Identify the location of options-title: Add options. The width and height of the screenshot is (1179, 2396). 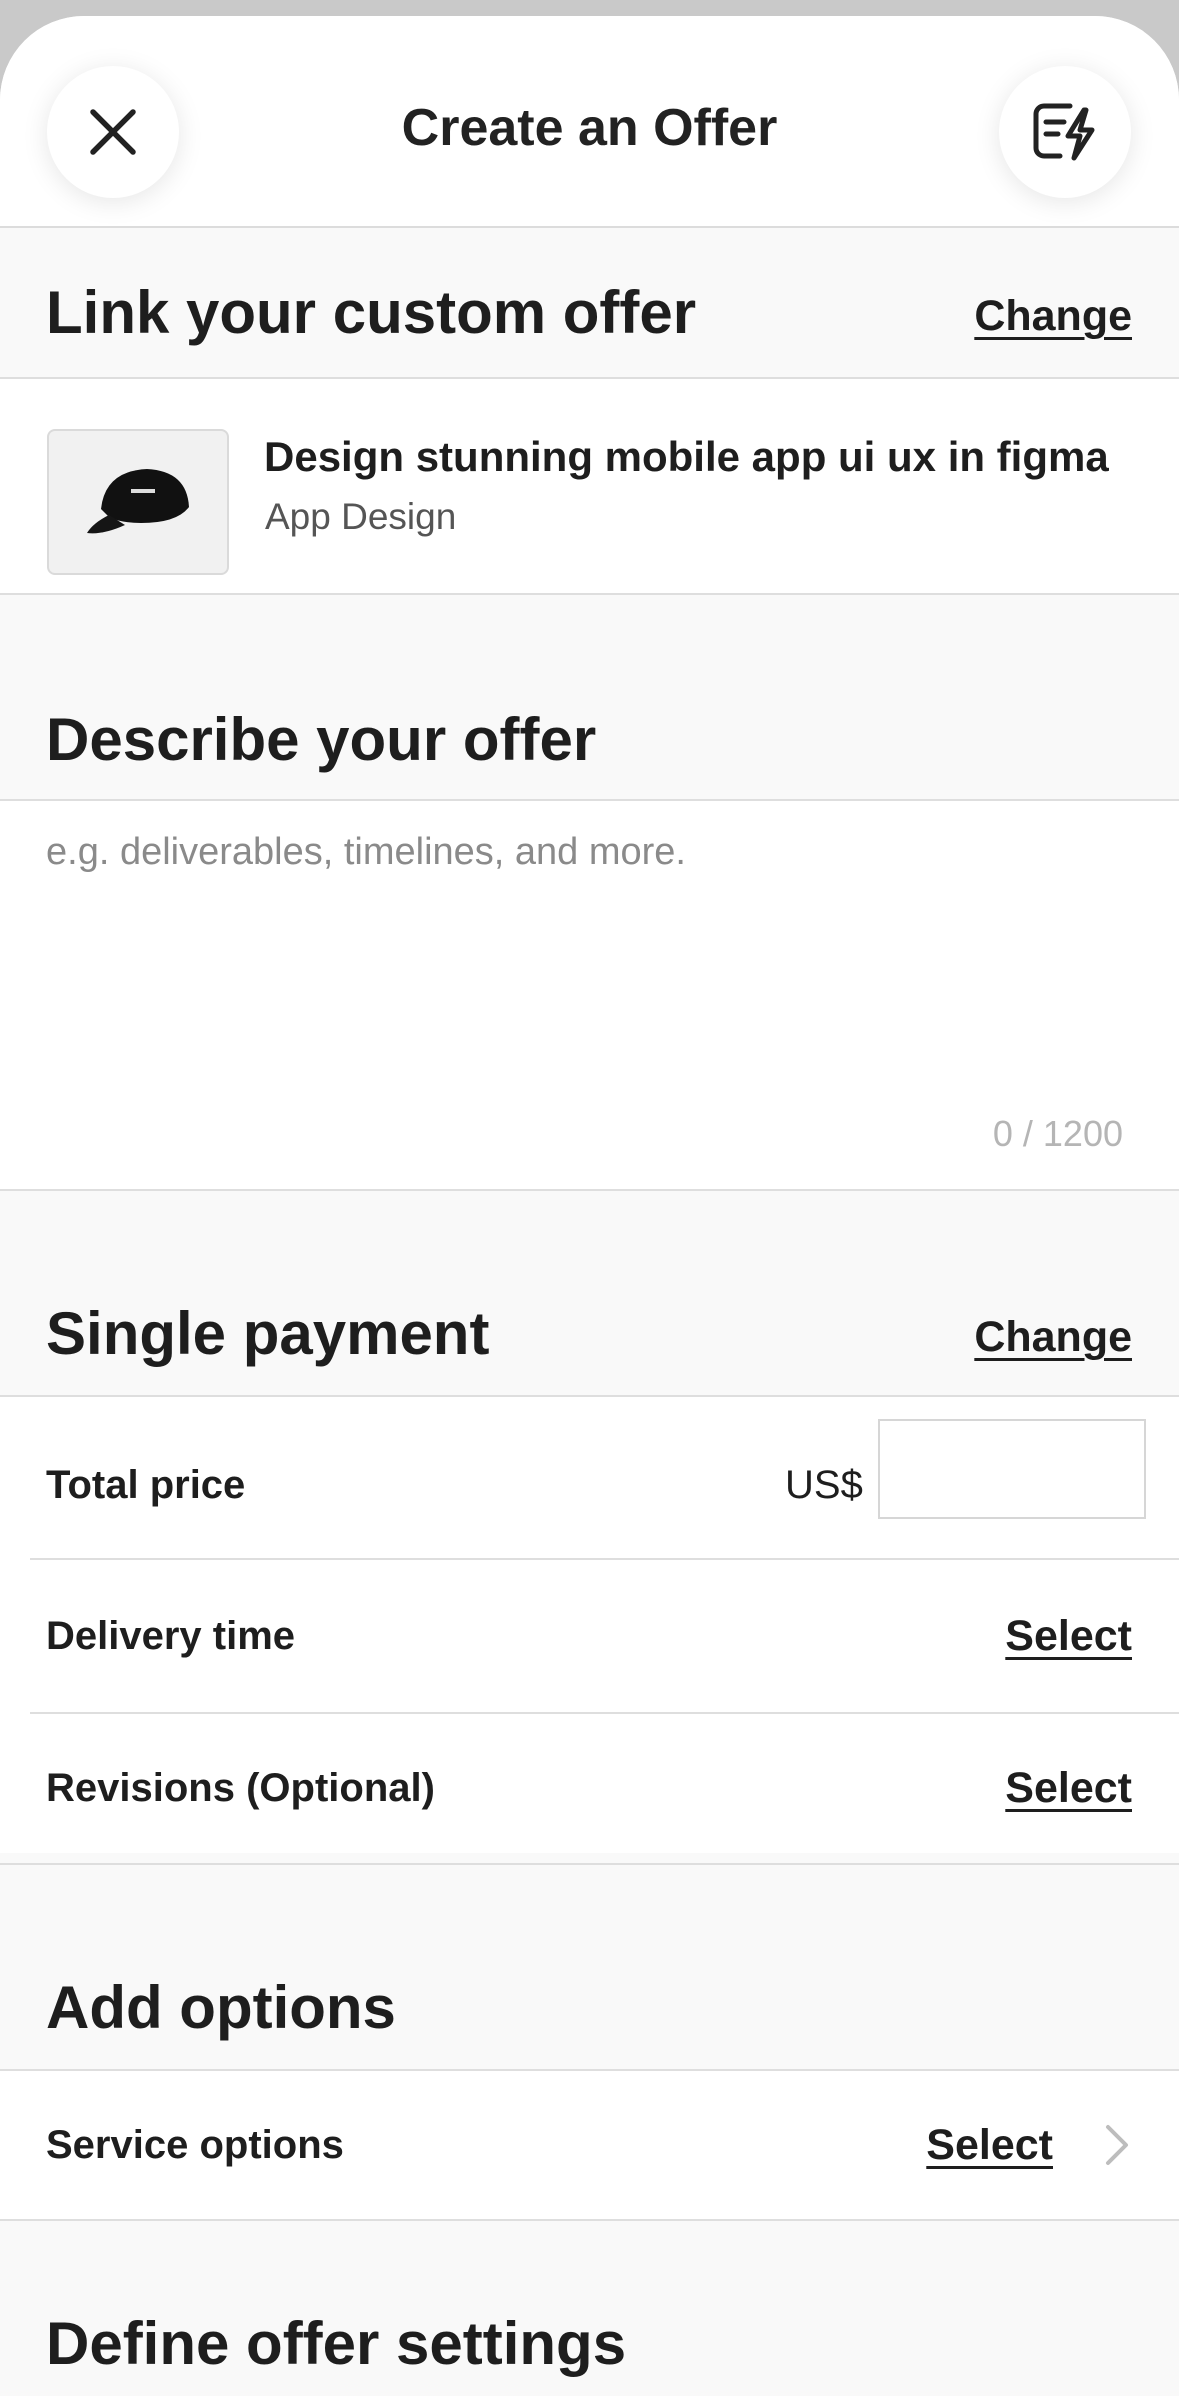
(221, 2007).